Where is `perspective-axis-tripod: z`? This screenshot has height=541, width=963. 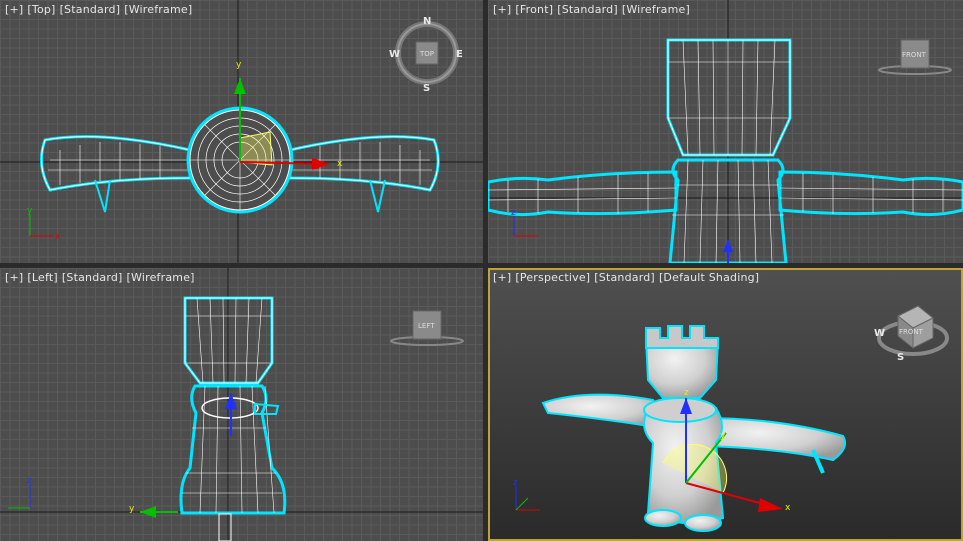
perspective-axis-tripod: z is located at coordinates (526, 494).